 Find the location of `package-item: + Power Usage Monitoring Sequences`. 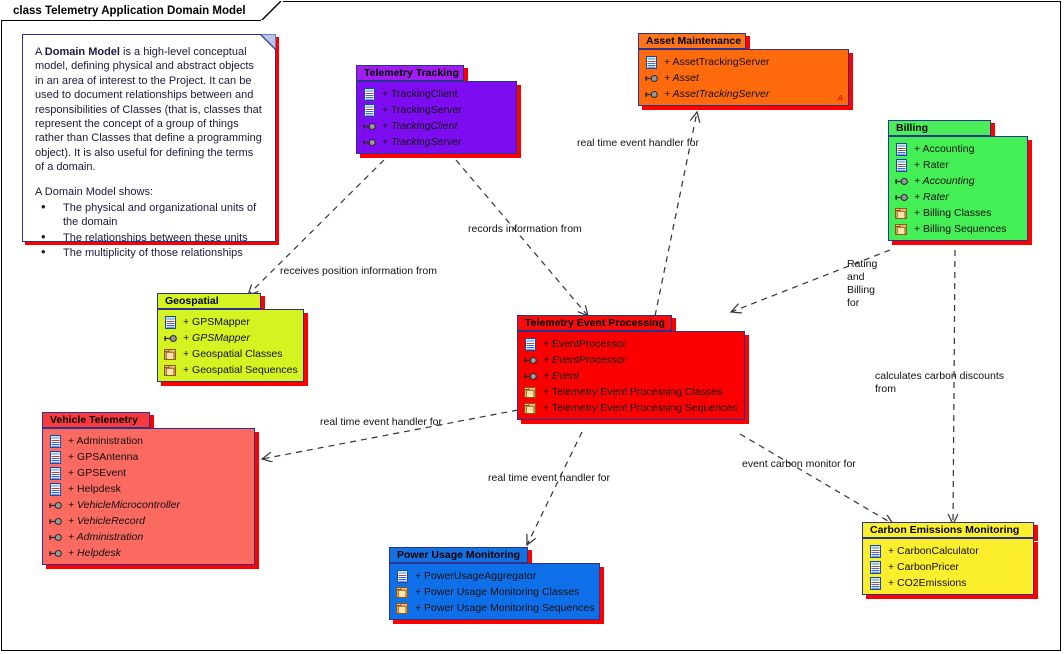

package-item: + Power Usage Monitoring Sequences is located at coordinates (495, 608).